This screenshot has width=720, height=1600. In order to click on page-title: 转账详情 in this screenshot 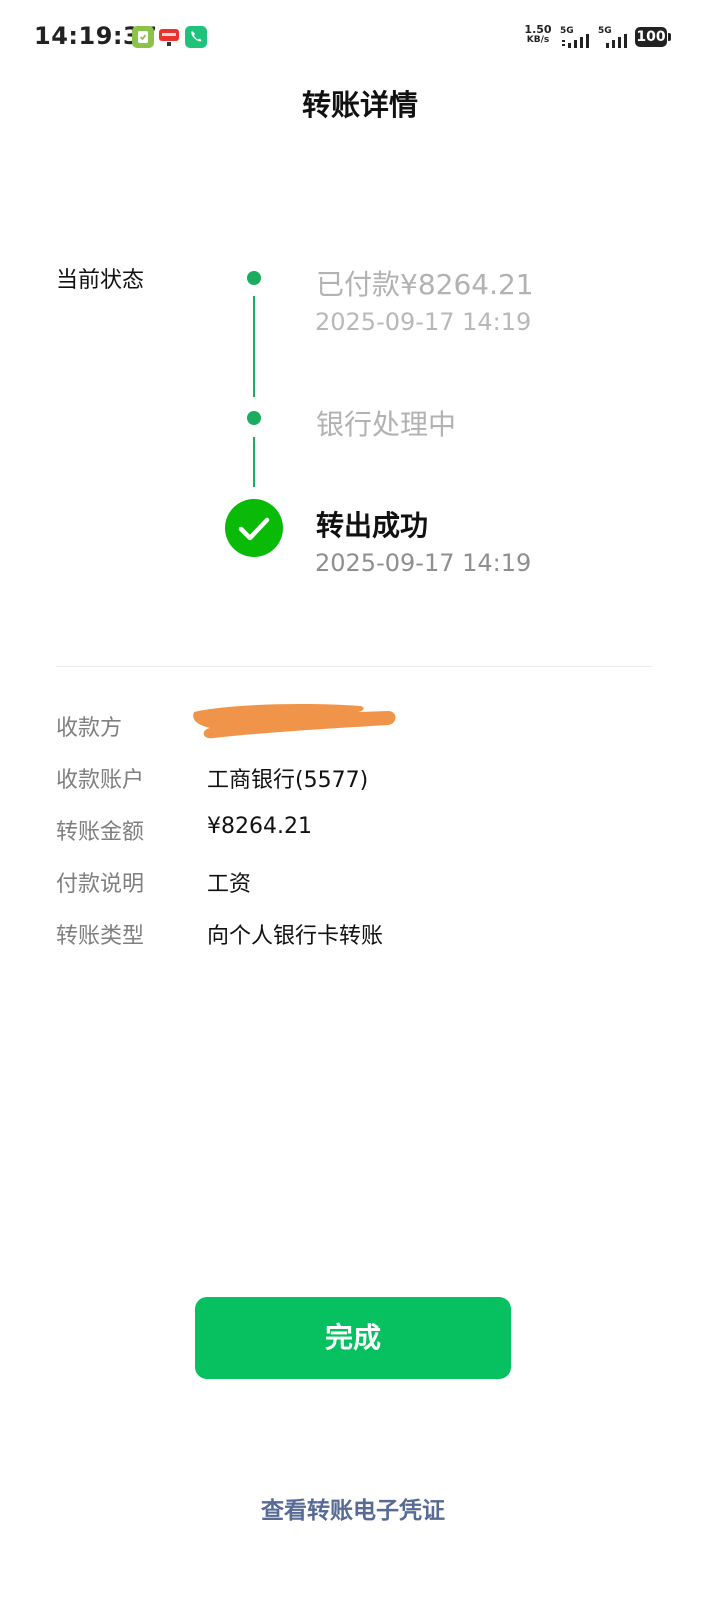, I will do `click(359, 105)`.